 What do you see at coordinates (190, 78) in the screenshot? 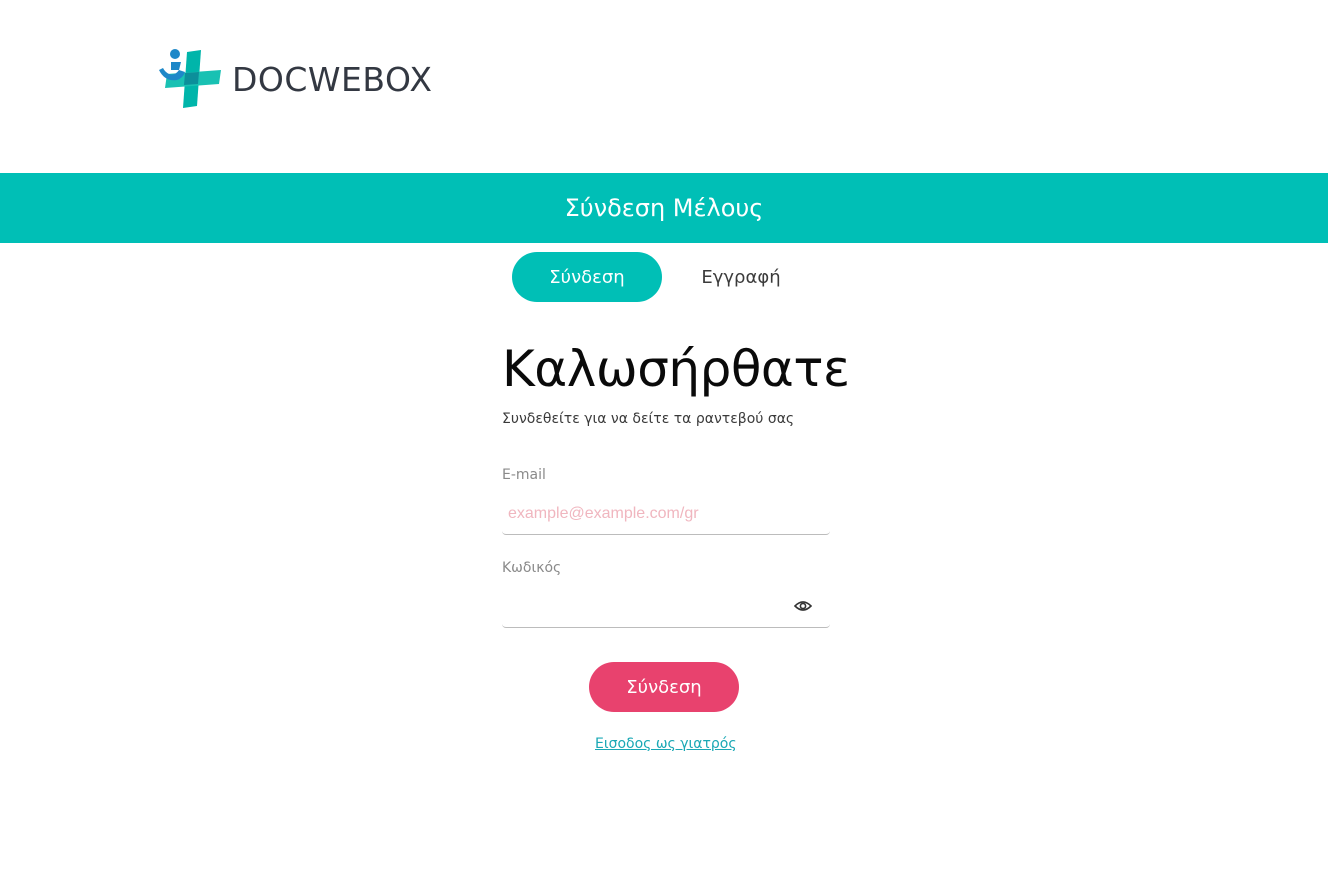
I see `logo-mark-icon` at bounding box center [190, 78].